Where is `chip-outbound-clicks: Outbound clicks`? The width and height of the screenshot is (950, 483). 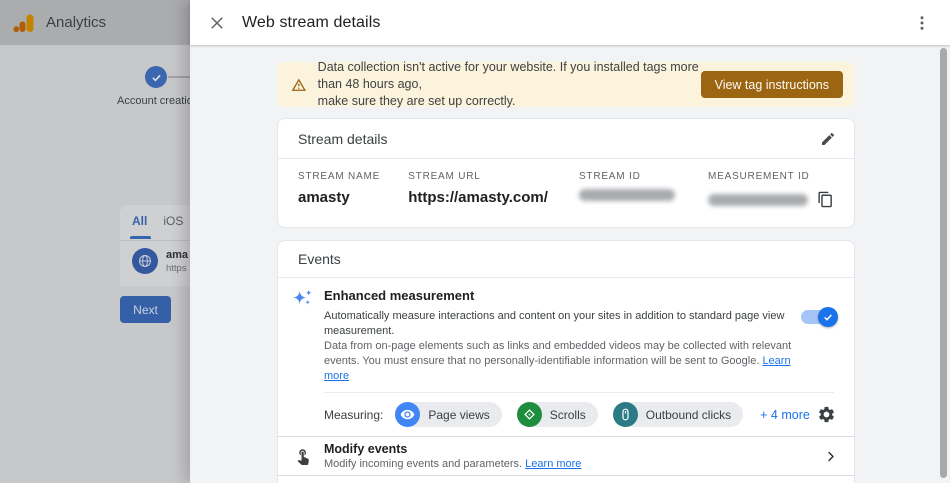 chip-outbound-clicks: Outbound clicks is located at coordinates (678, 414).